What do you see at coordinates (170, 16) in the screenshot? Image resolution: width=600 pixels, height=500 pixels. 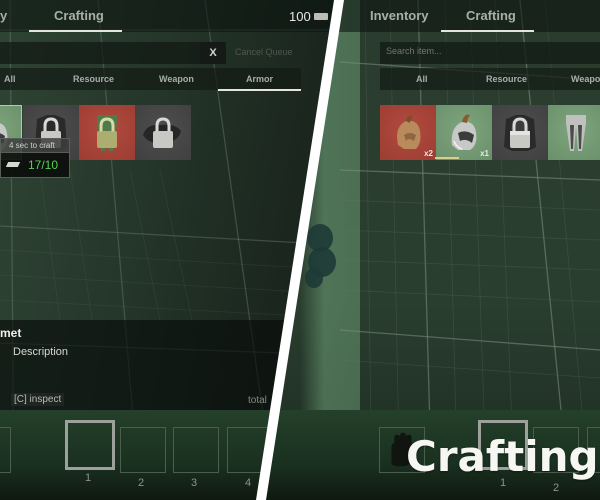 I see `left-top-bar: y Crafting 100` at bounding box center [170, 16].